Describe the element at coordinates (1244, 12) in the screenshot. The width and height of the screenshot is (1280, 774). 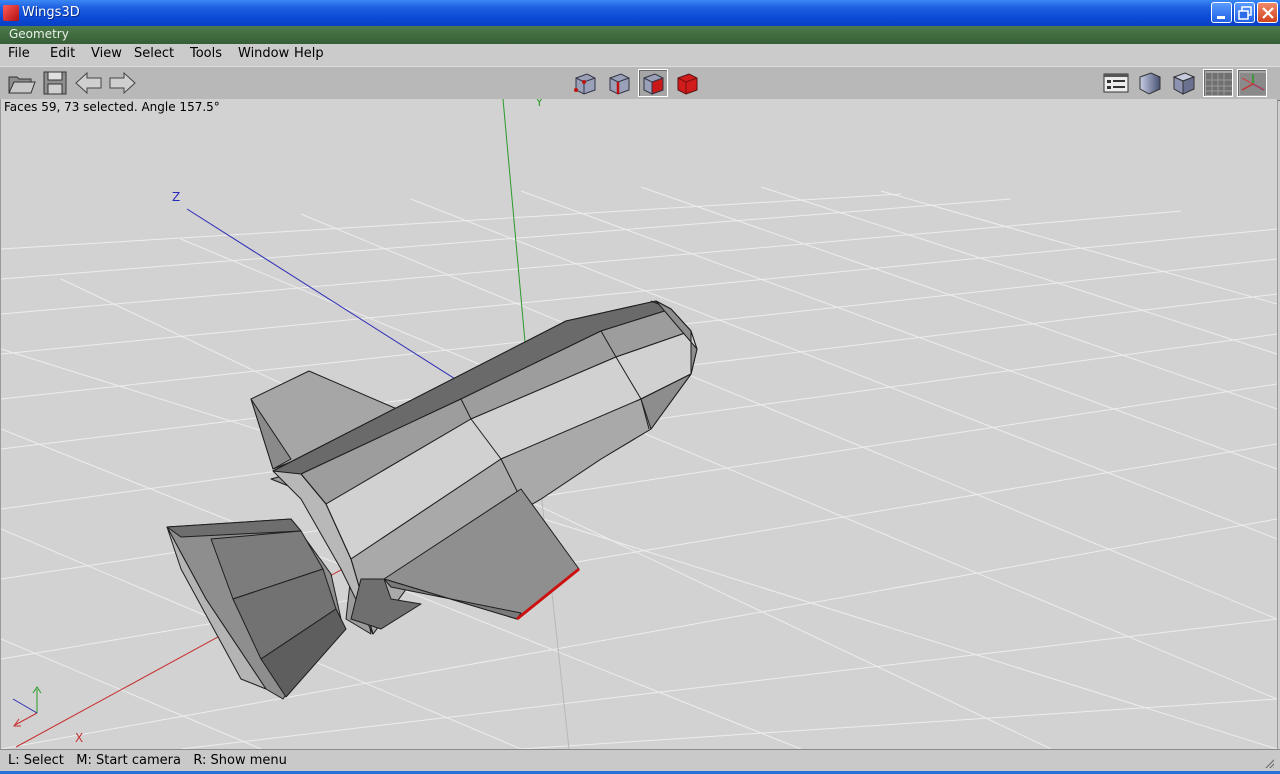
I see `restore-button` at that location.